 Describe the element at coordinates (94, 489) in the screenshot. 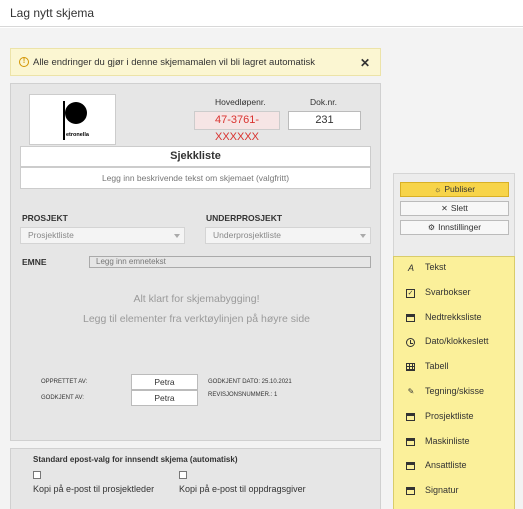

I see `prosjektleder-checkbox-label: Kopi på e-post til prosjektleder` at that location.